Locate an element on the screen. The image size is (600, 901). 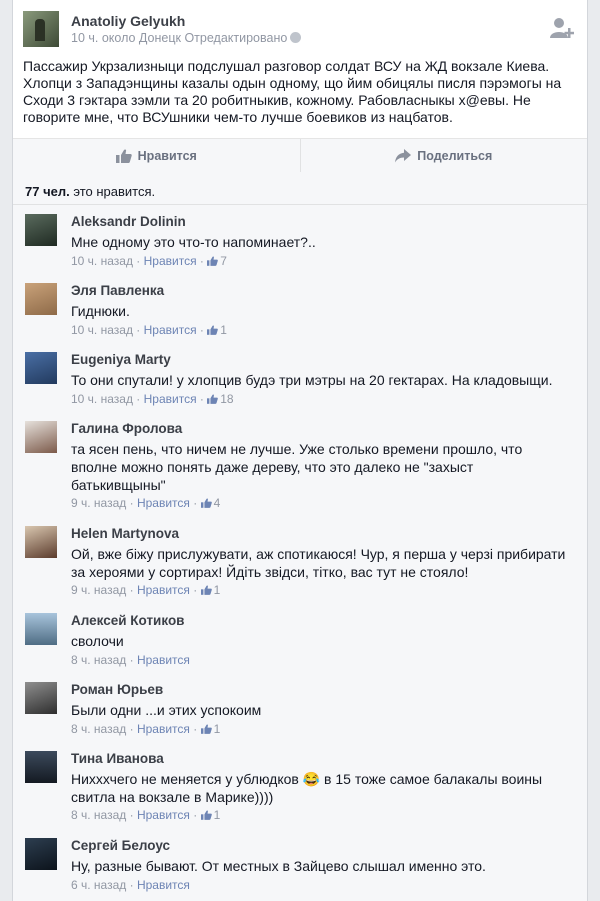
comment-meta: 9 ч. назад · Нравится · 4 is located at coordinates (146, 503).